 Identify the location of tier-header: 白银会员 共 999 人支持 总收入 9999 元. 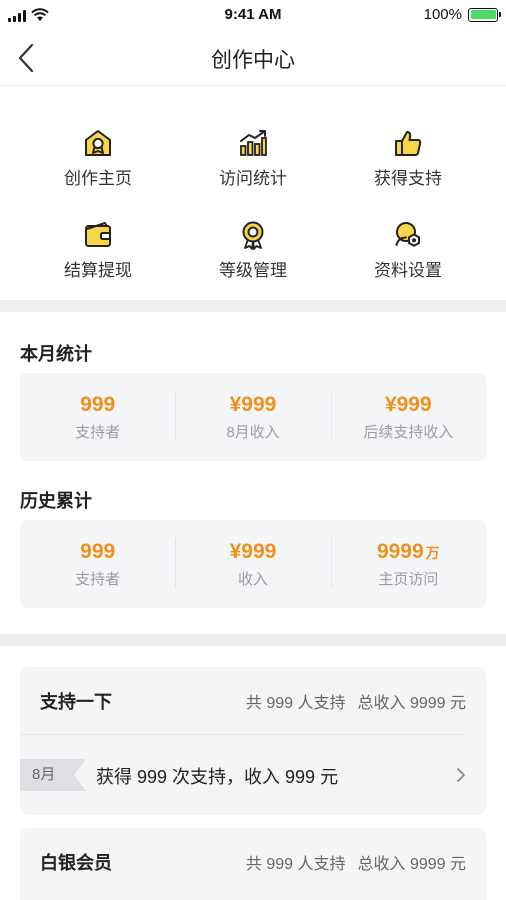
(253, 862).